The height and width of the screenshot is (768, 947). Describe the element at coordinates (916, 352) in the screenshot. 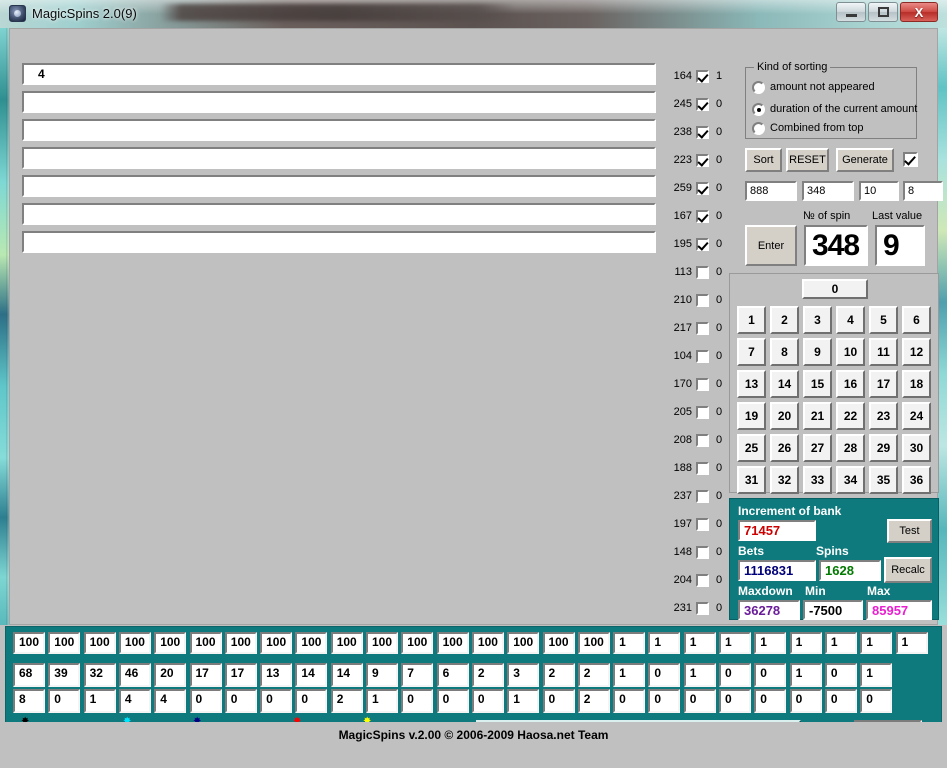

I see `number-button-12: 12` at that location.